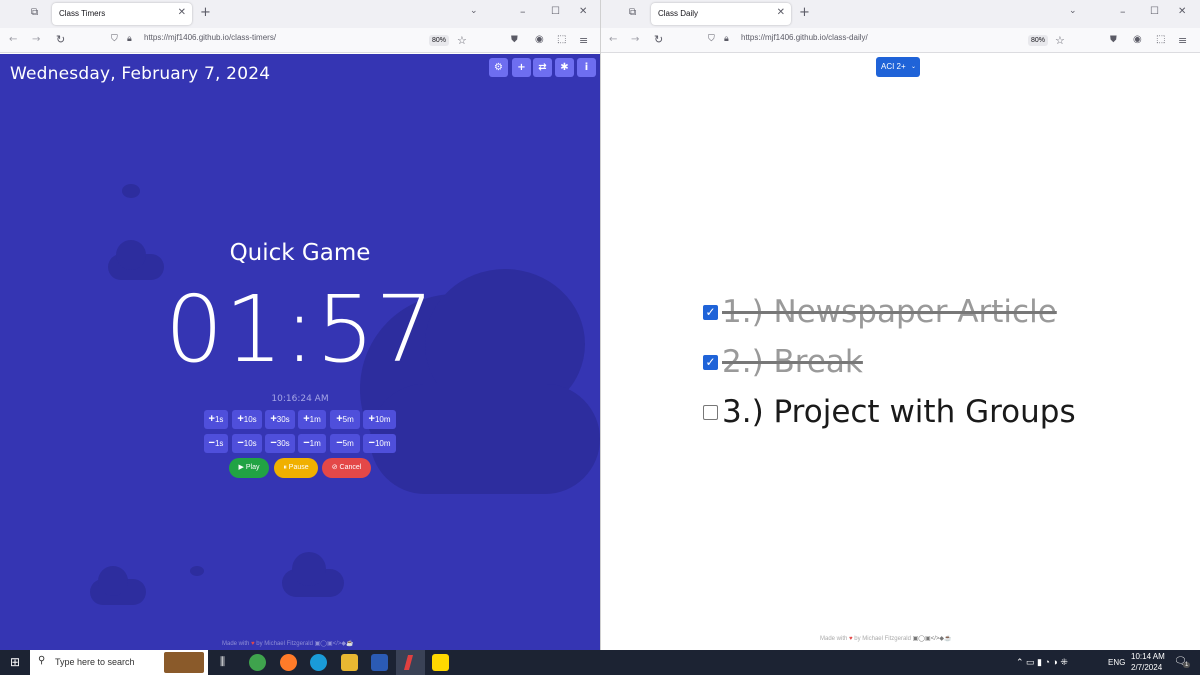 This screenshot has height=675, width=1200. I want to click on task-checkbox, so click(710, 412).